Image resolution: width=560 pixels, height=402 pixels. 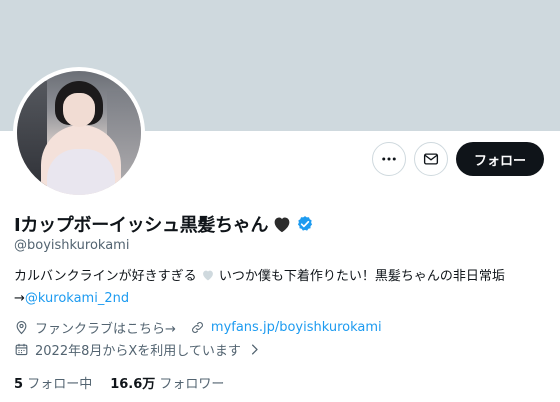 I want to click on website-link: myfans.jp/boyishkurokami, so click(x=296, y=327).